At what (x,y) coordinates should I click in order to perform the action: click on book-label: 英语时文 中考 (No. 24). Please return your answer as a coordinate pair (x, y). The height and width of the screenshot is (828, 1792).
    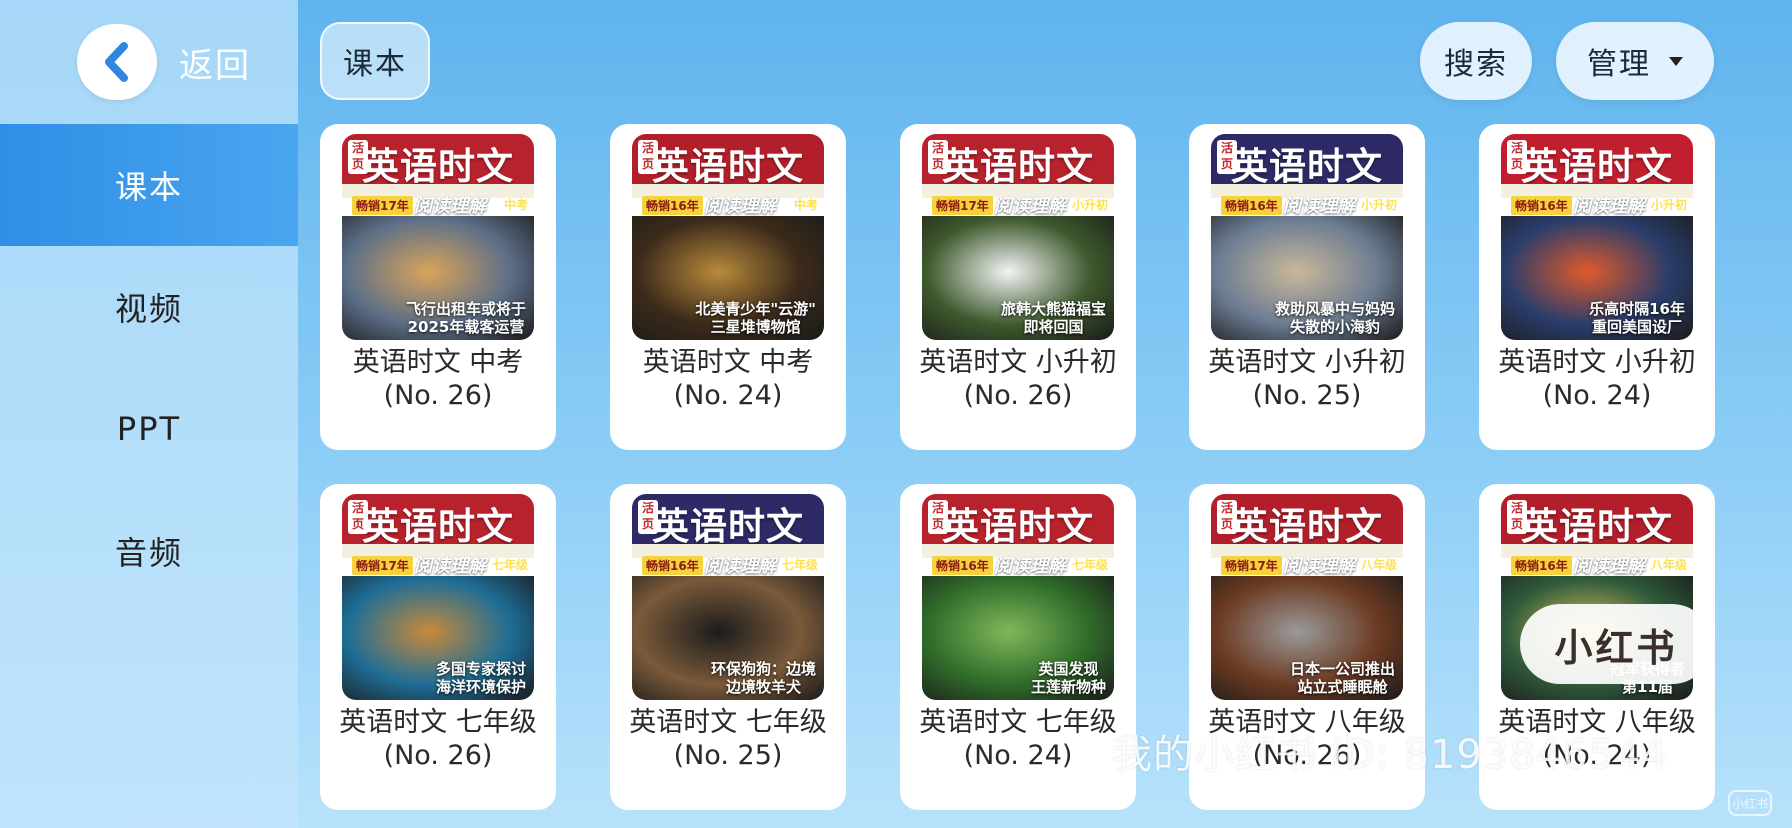
    Looking at the image, I should click on (728, 379).